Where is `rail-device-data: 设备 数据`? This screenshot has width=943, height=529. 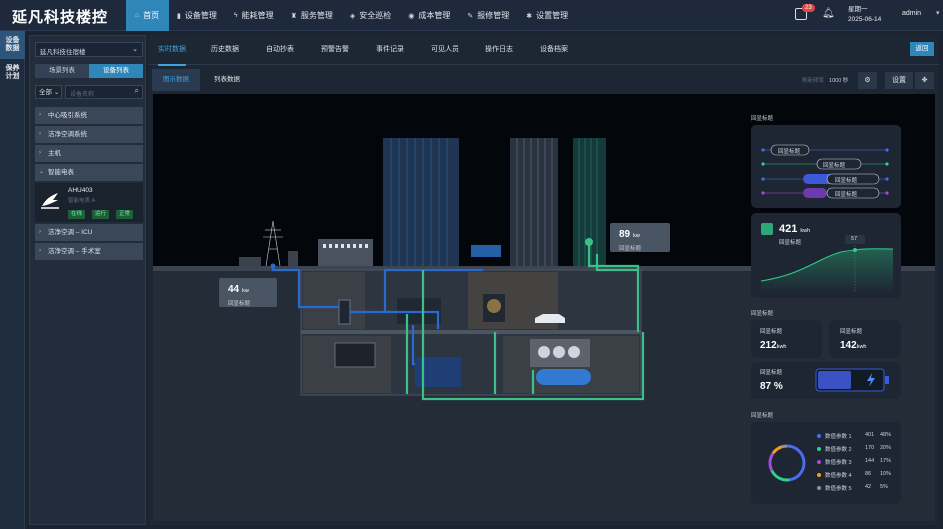 rail-device-data: 设备 数据 is located at coordinates (12, 45).